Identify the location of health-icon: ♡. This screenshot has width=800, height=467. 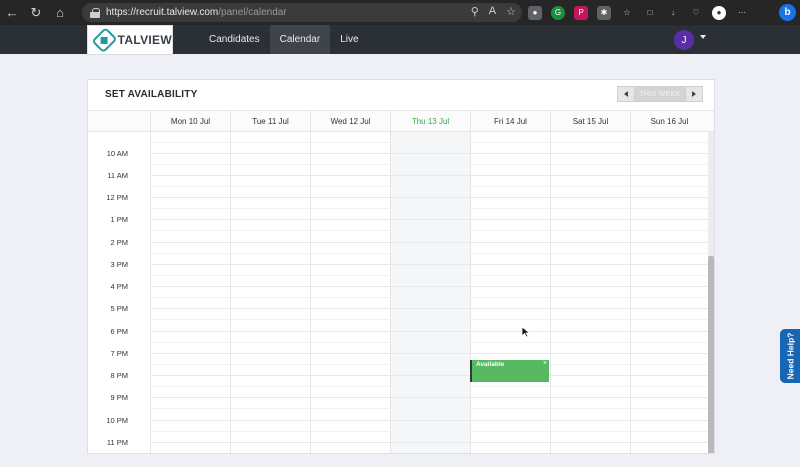
(696, 13).